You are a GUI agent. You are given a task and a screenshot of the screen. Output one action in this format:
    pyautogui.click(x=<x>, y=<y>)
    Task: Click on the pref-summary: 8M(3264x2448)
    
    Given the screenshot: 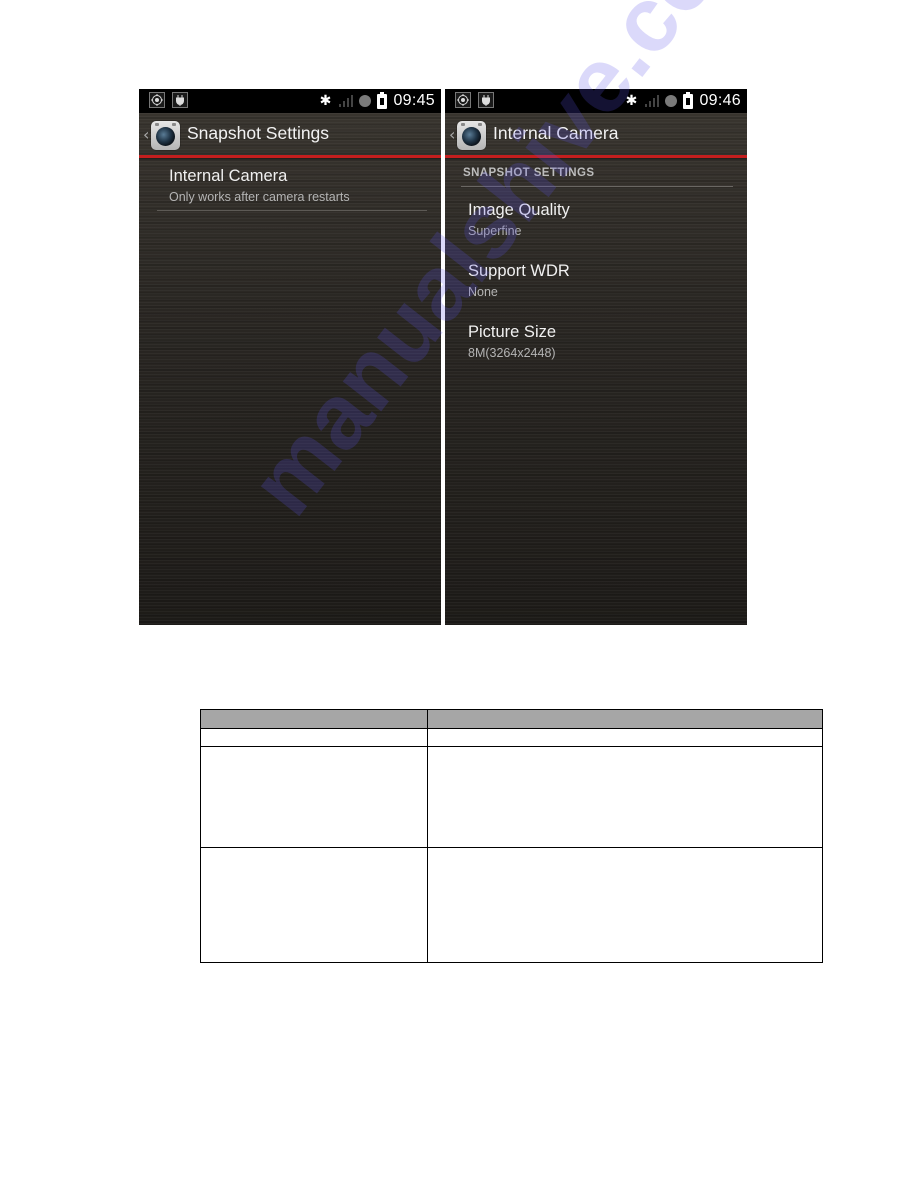 What is the action you would take?
    pyautogui.click(x=512, y=353)
    